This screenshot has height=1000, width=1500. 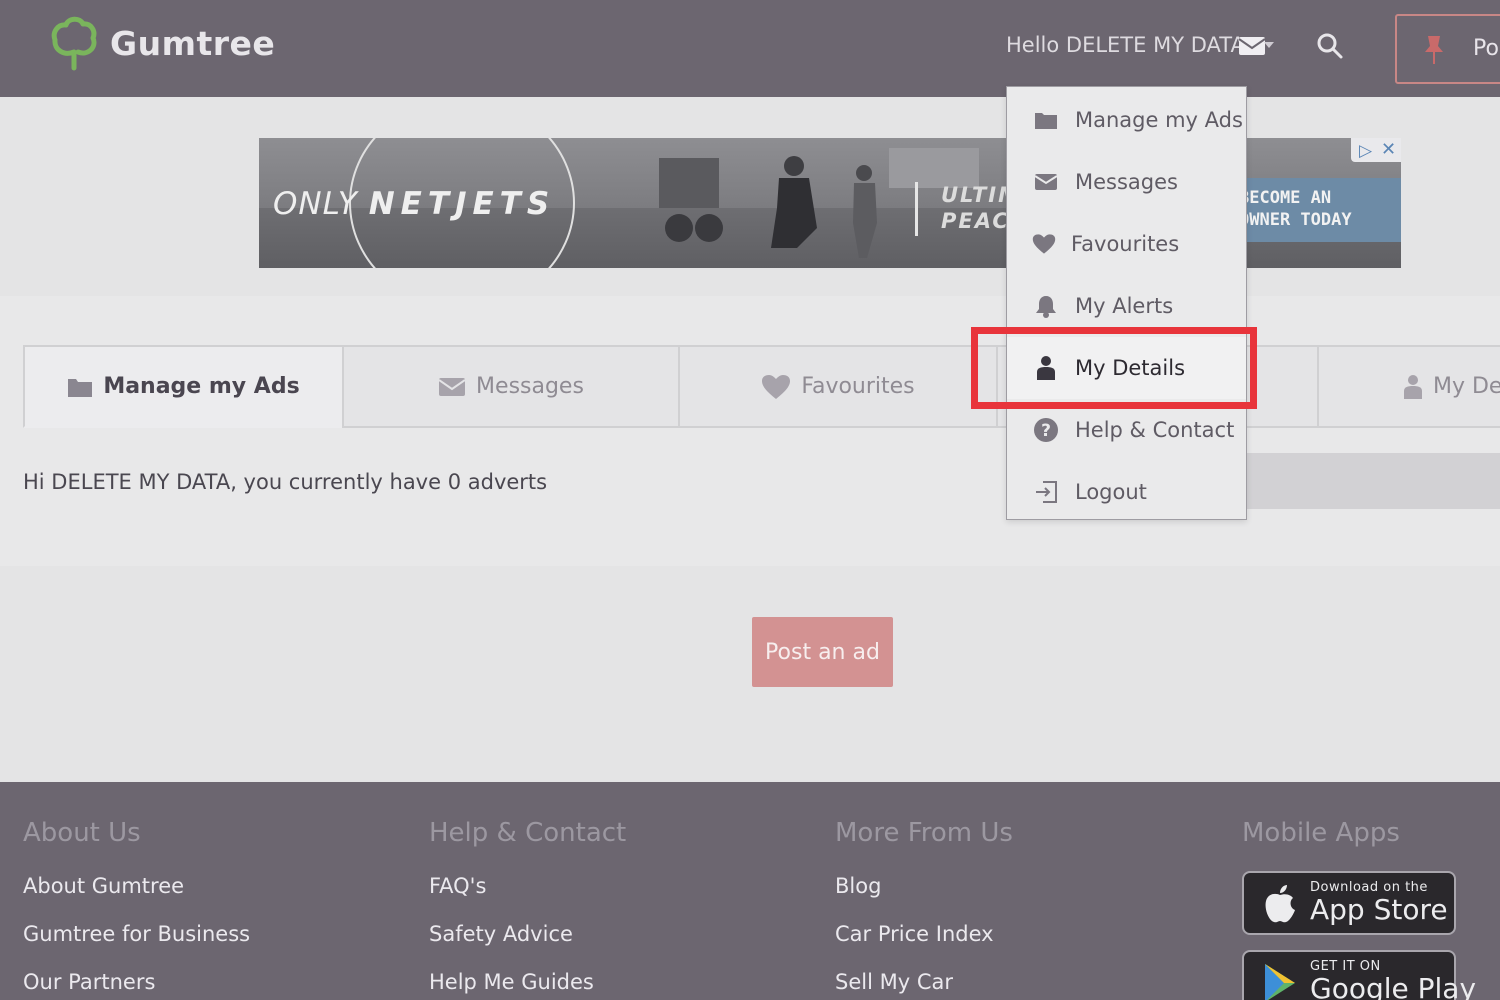 What do you see at coordinates (1046, 306) in the screenshot?
I see `bell-icon` at bounding box center [1046, 306].